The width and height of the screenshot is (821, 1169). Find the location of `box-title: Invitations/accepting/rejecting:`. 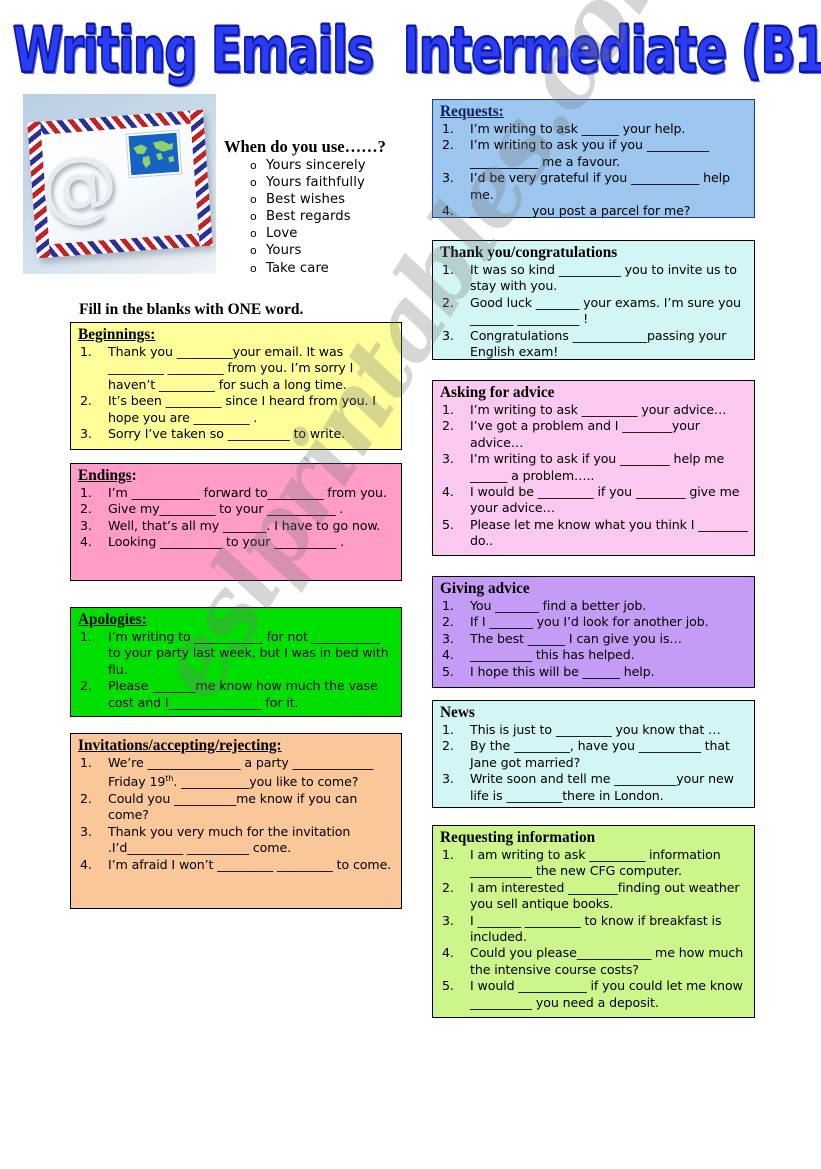

box-title: Invitations/accepting/rejecting: is located at coordinates (180, 745).